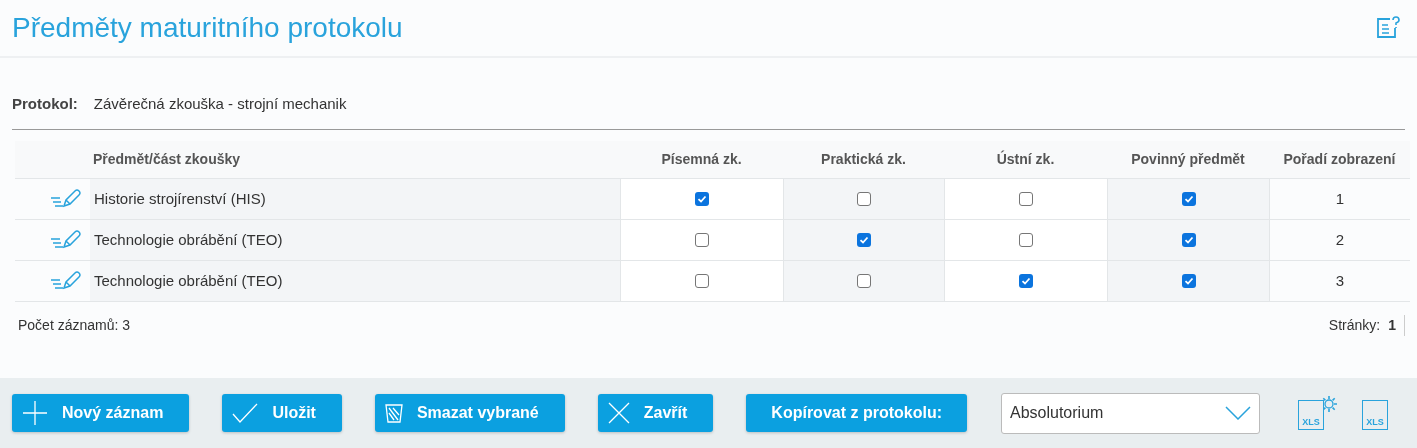 The image size is (1417, 448). Describe the element at coordinates (1392, 325) in the screenshot. I see `page-number: 1` at that location.